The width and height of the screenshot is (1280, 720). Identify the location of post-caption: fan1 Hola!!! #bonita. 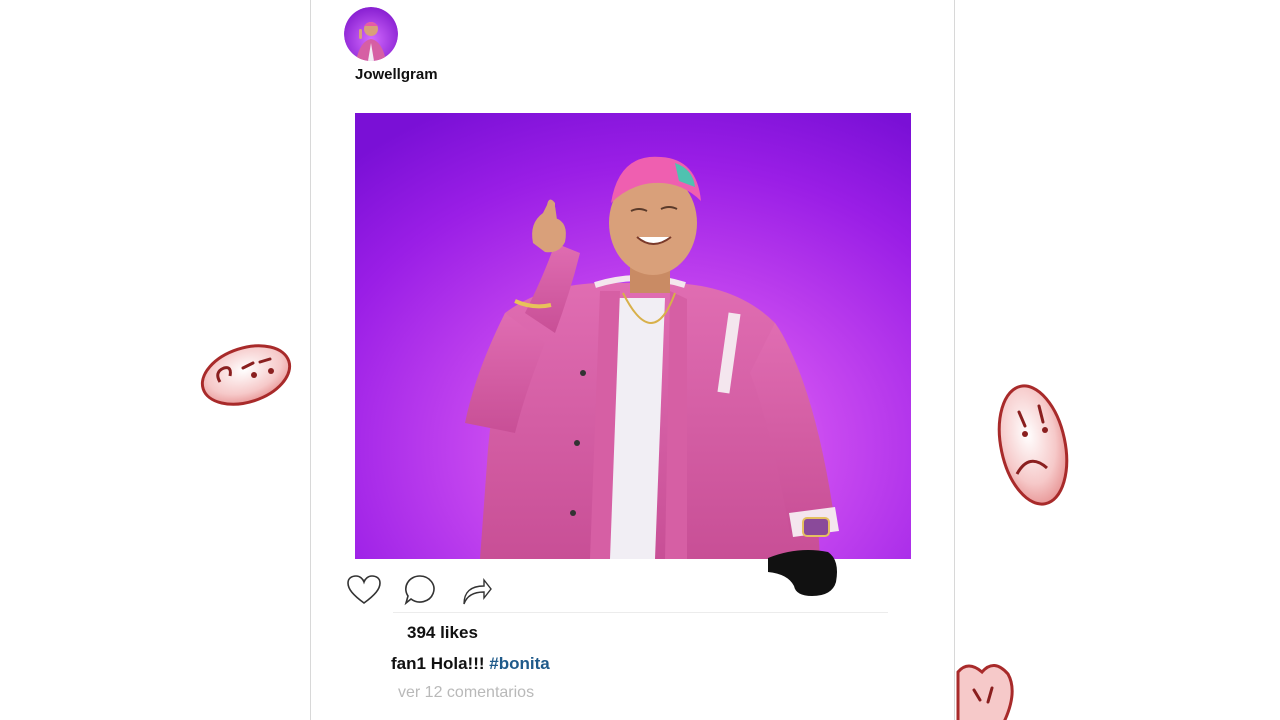
(470, 664).